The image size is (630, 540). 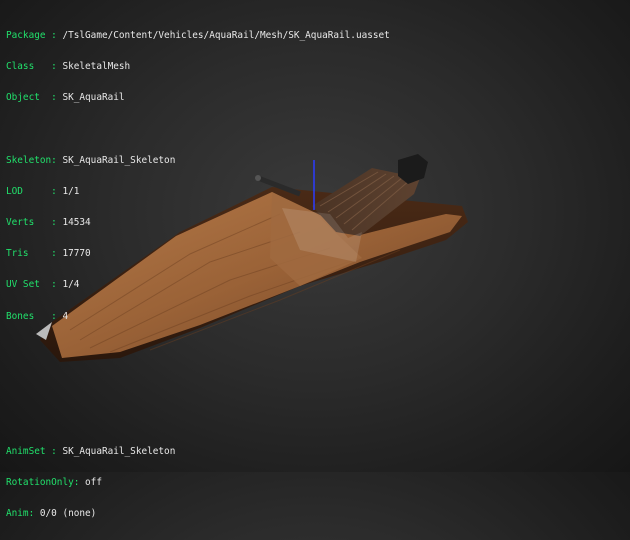 What do you see at coordinates (48, 254) in the screenshot?
I see `tris-row: Tris : 17770` at bounding box center [48, 254].